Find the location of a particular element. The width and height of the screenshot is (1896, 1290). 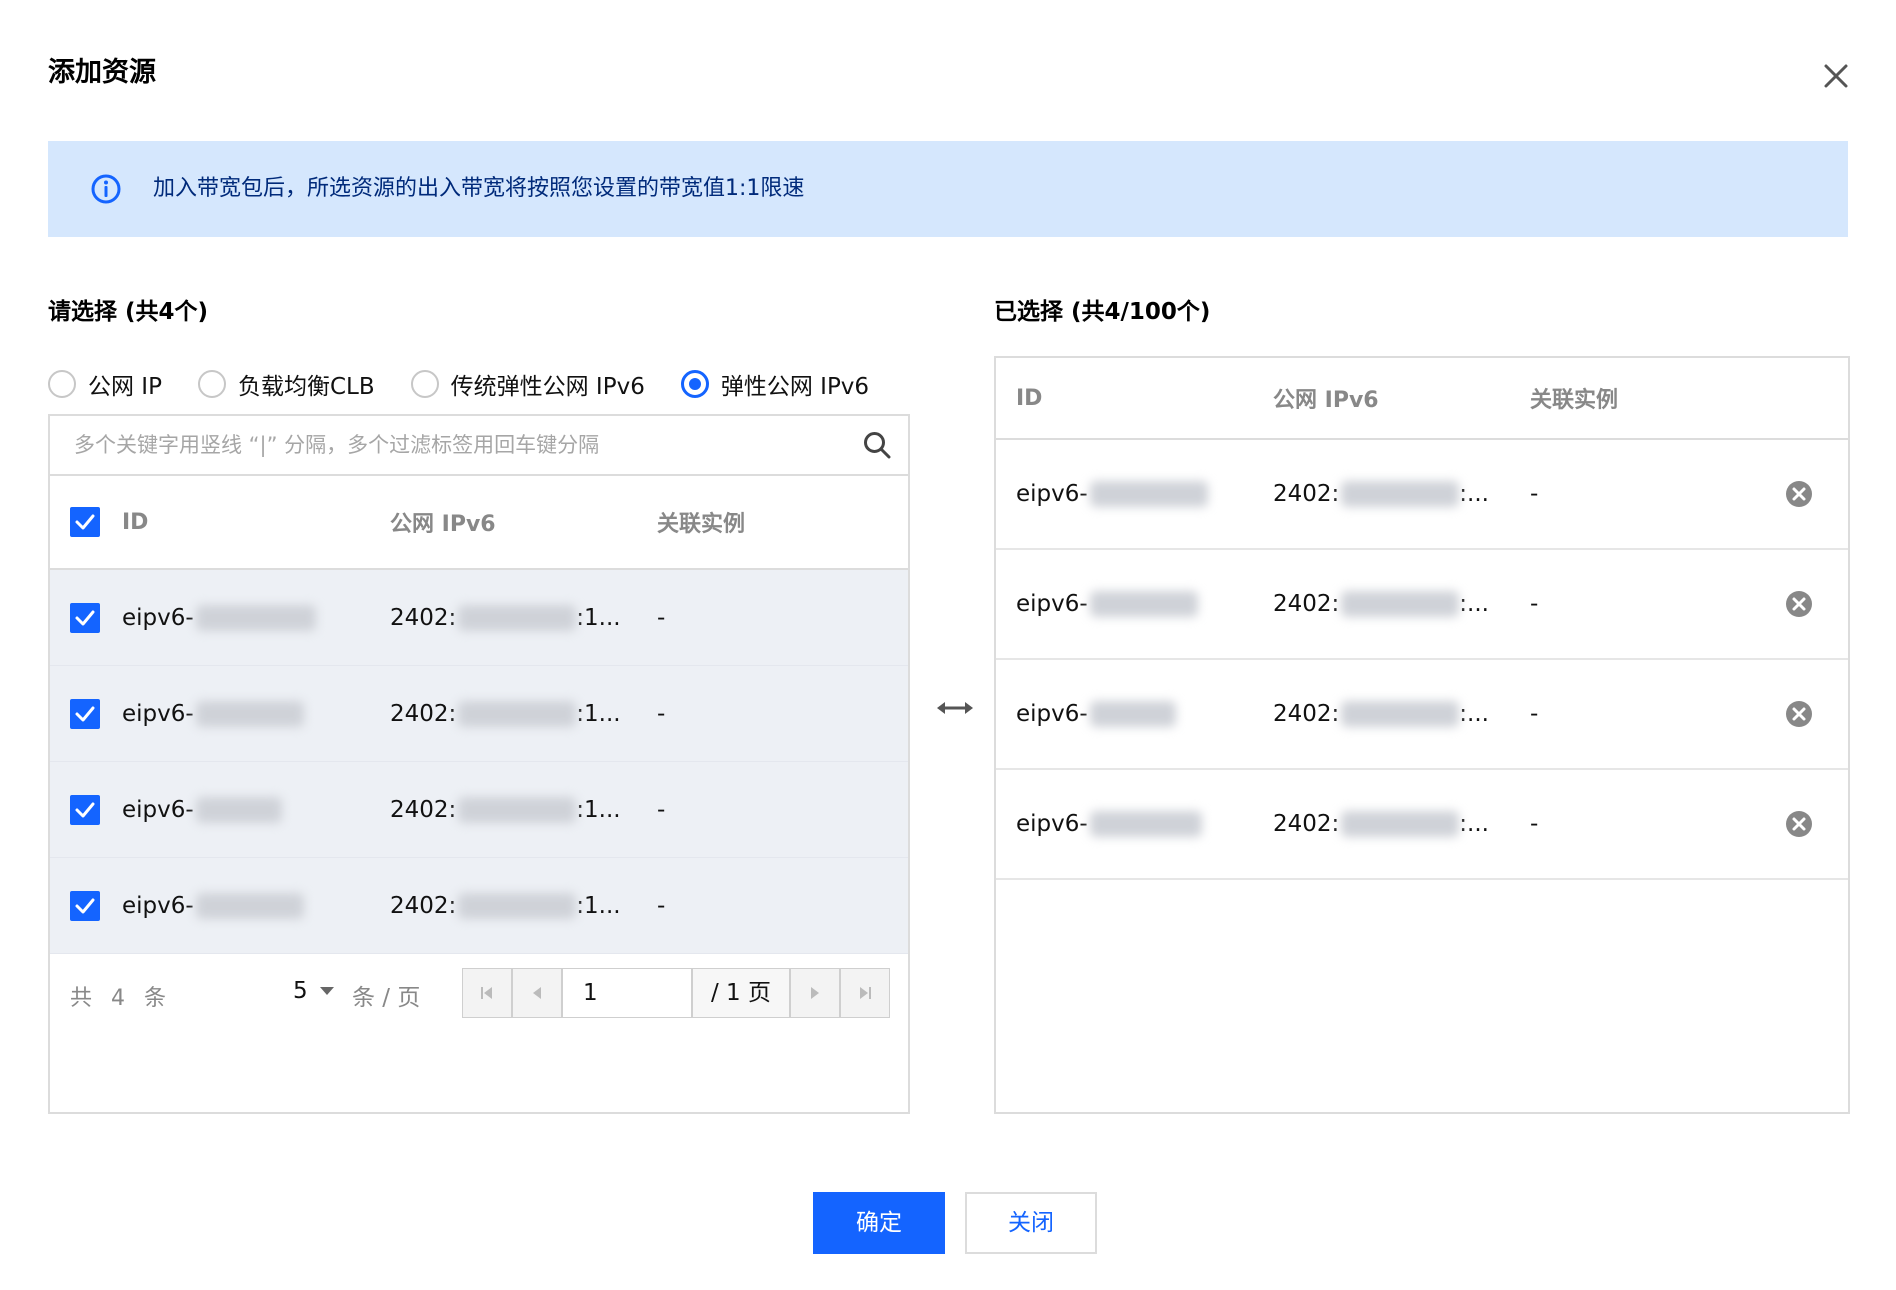

radio-label: 负载均衡CLB is located at coordinates (306, 387).